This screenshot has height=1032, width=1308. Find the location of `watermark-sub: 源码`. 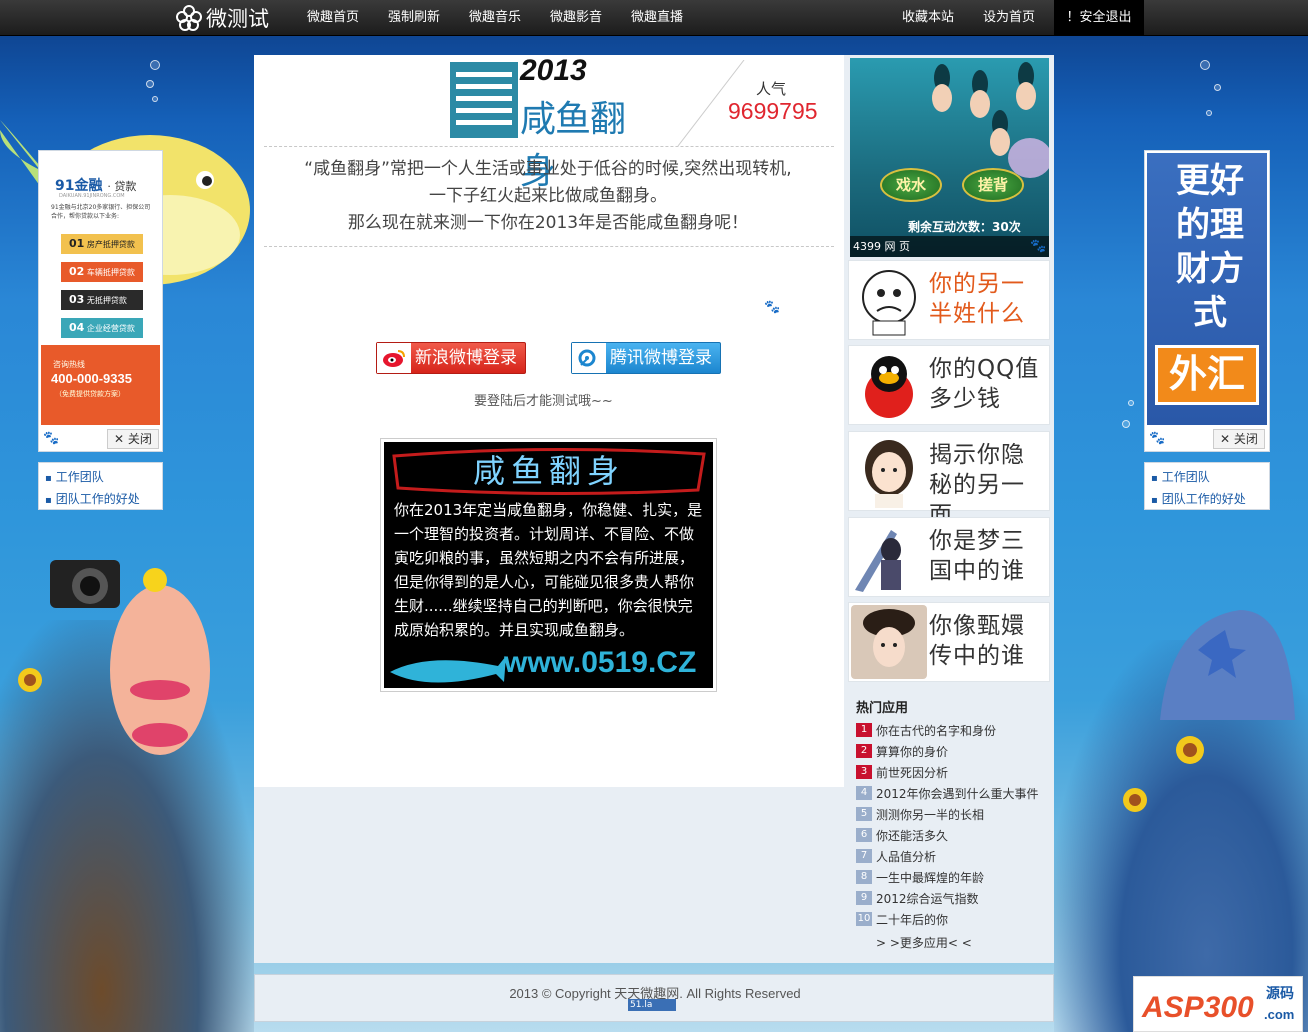

watermark-sub: 源码 is located at coordinates (1280, 994).